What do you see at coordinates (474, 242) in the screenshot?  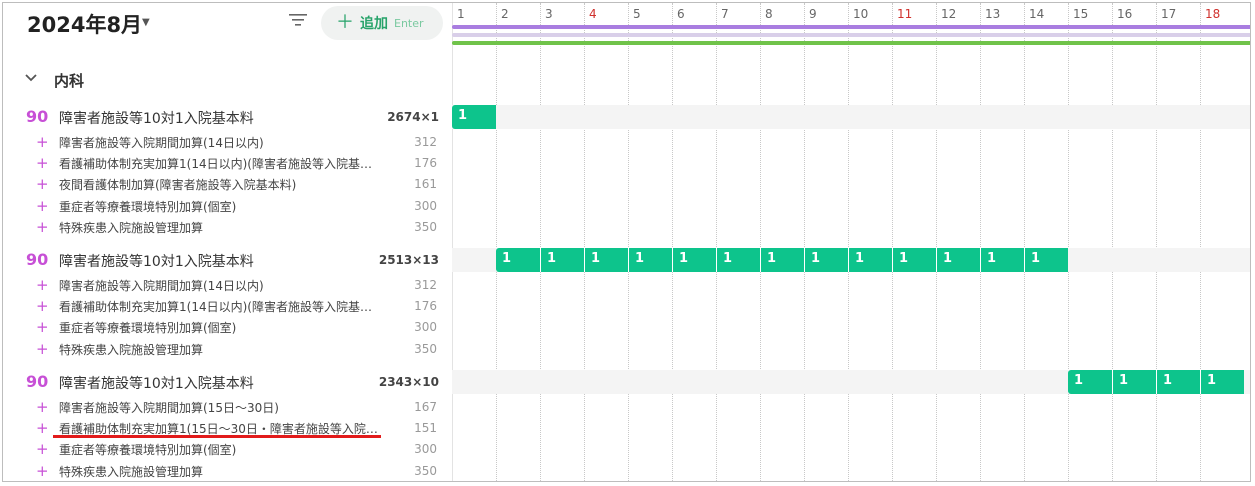 I see `day-column: 1` at bounding box center [474, 242].